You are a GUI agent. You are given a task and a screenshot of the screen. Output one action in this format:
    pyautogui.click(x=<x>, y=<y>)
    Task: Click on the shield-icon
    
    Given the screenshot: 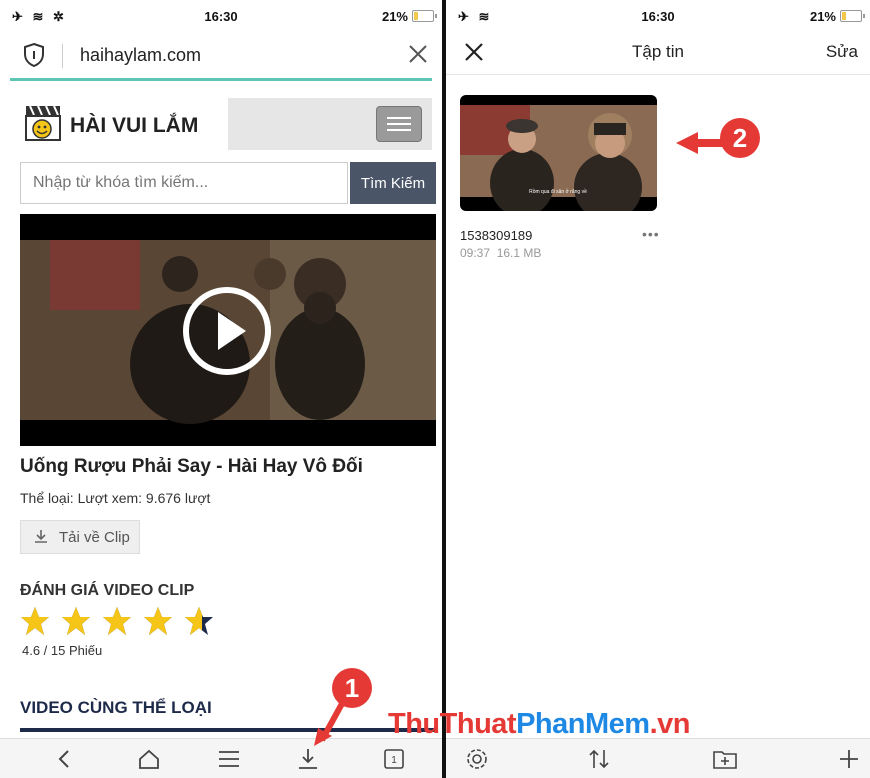 What is the action you would take?
    pyautogui.click(x=34, y=55)
    